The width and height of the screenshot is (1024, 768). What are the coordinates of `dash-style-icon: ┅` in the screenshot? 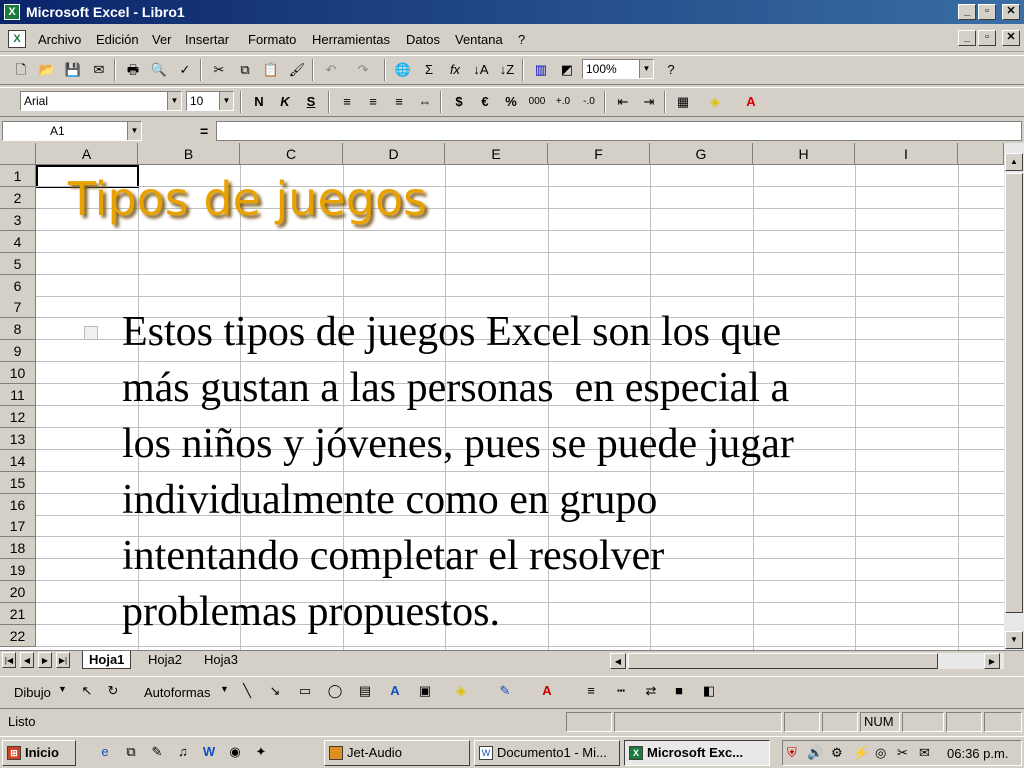 It's located at (621, 691).